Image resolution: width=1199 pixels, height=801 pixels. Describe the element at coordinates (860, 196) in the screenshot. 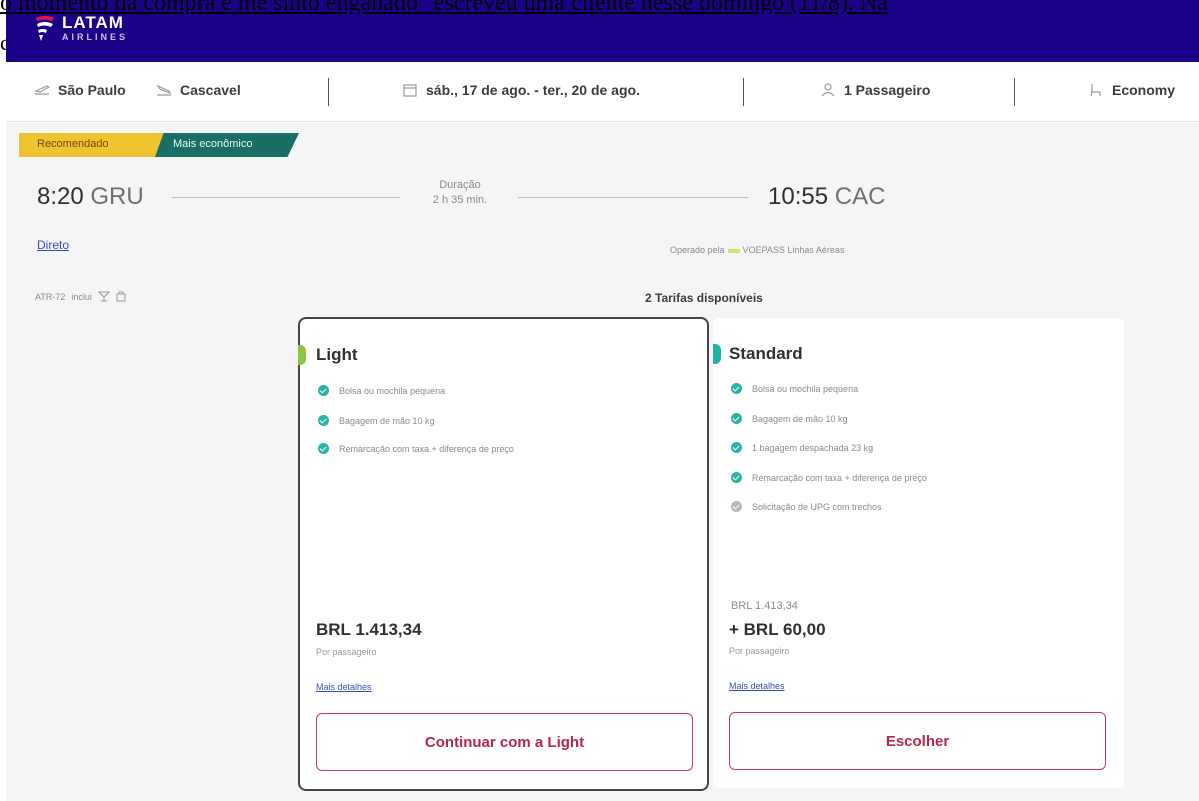

I see `arrival-airport: CAC` at that location.